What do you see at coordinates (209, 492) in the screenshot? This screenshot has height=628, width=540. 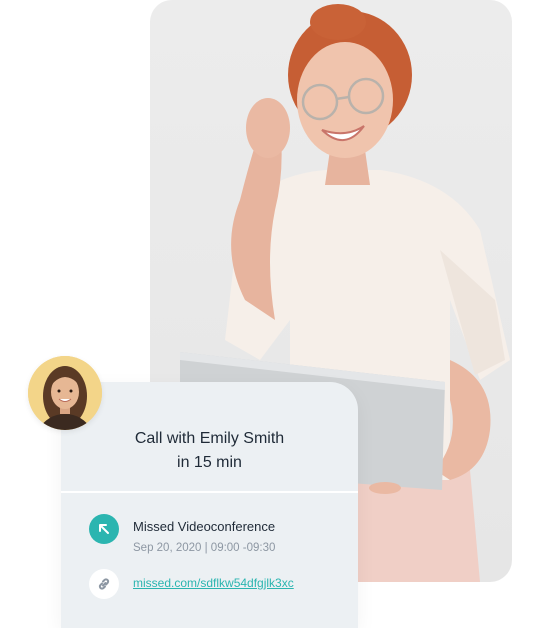 I see `card-divider` at bounding box center [209, 492].